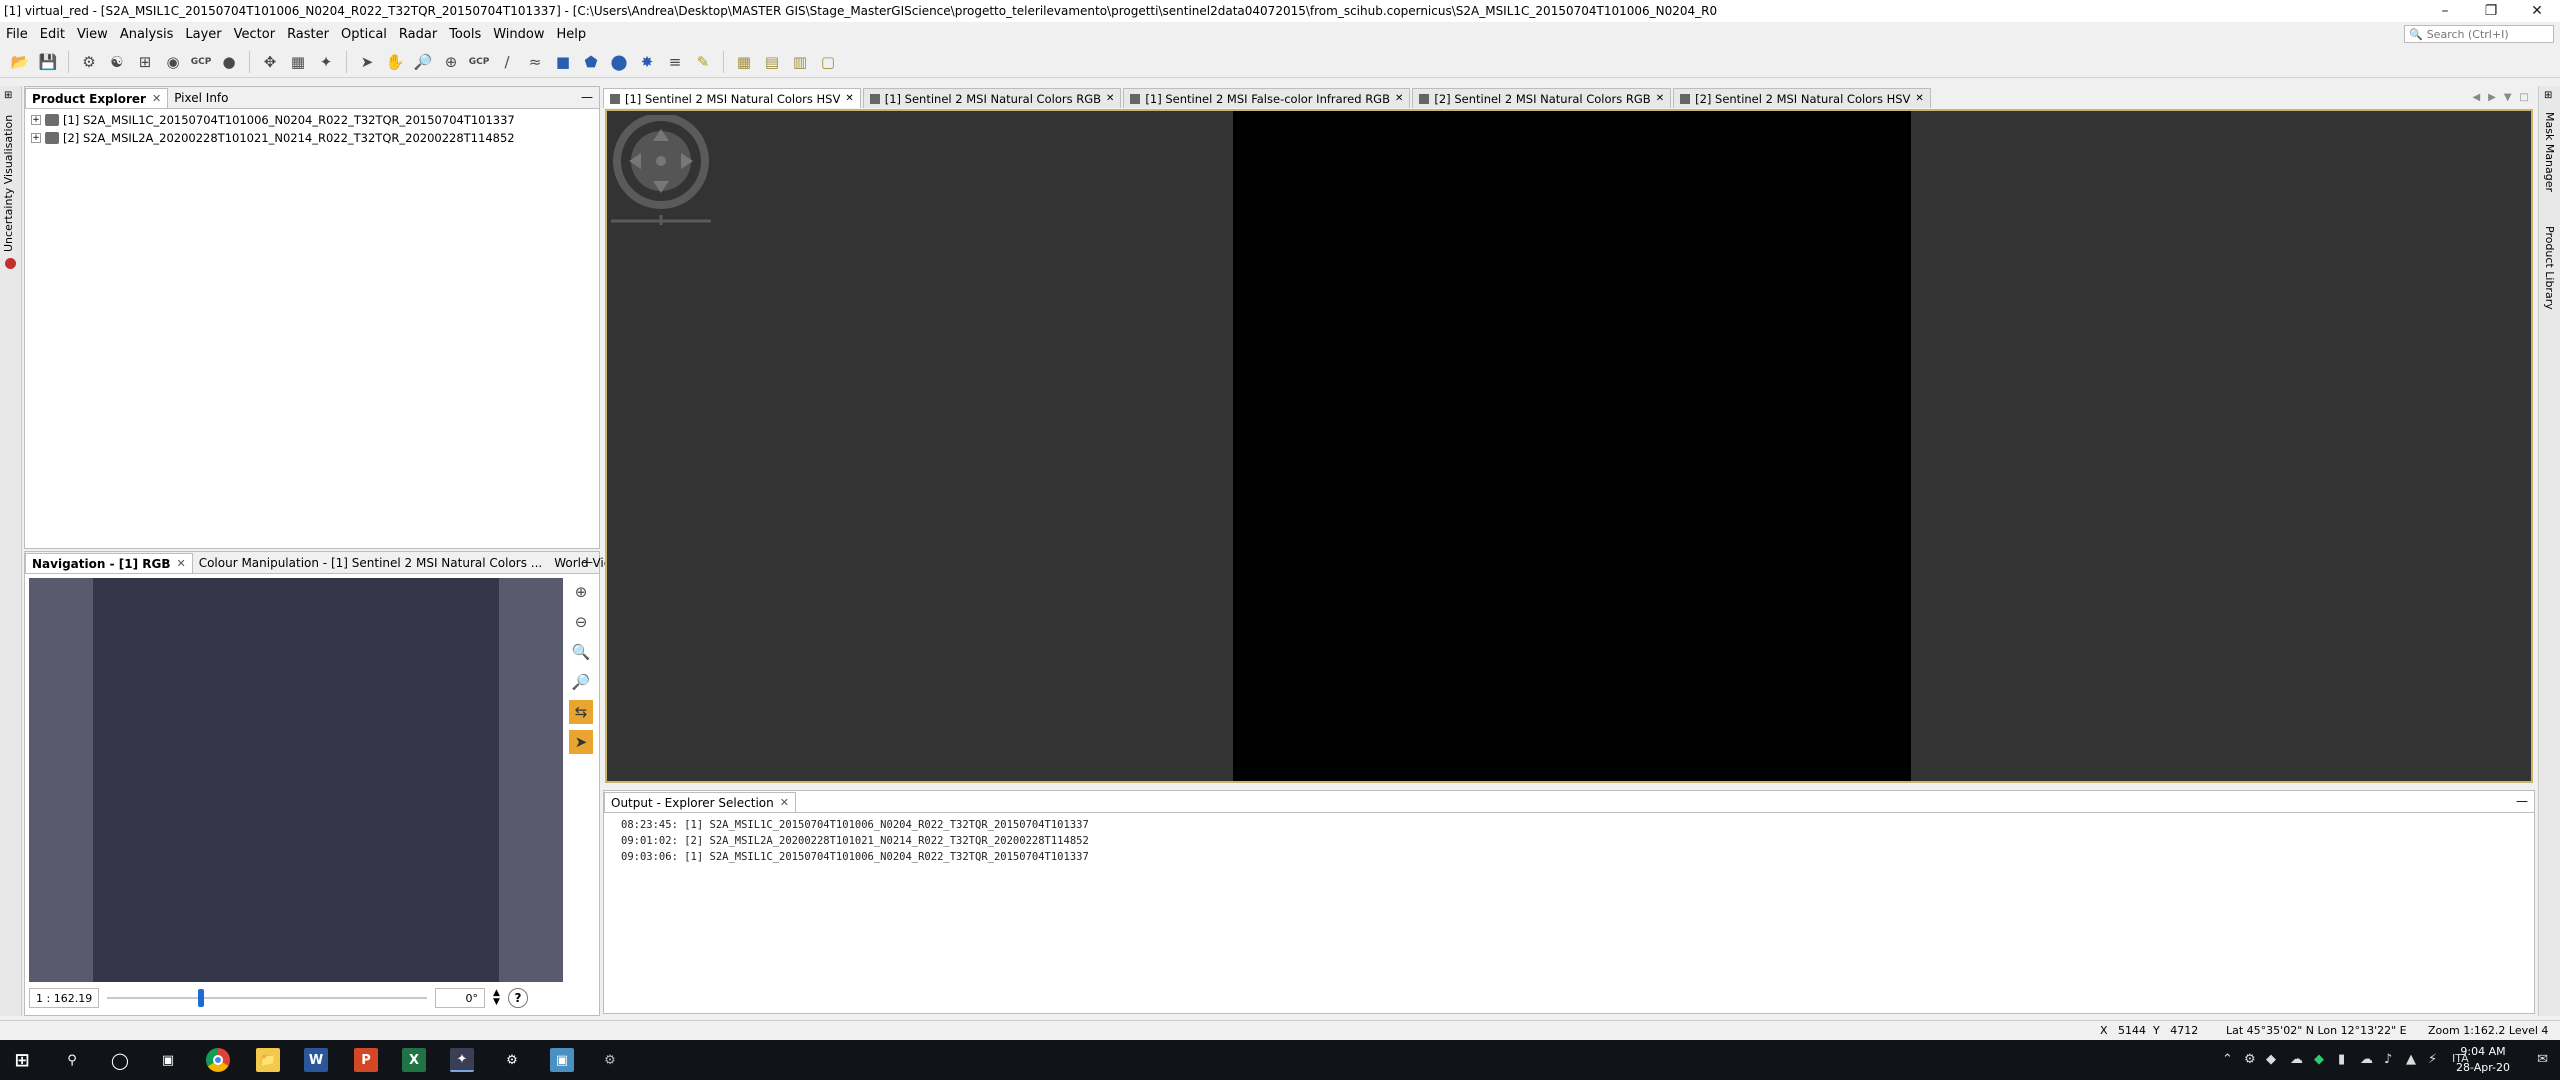 The height and width of the screenshot is (1080, 2560). I want to click on tab-product-explorer: Product Explorer ✕, so click(97, 98).